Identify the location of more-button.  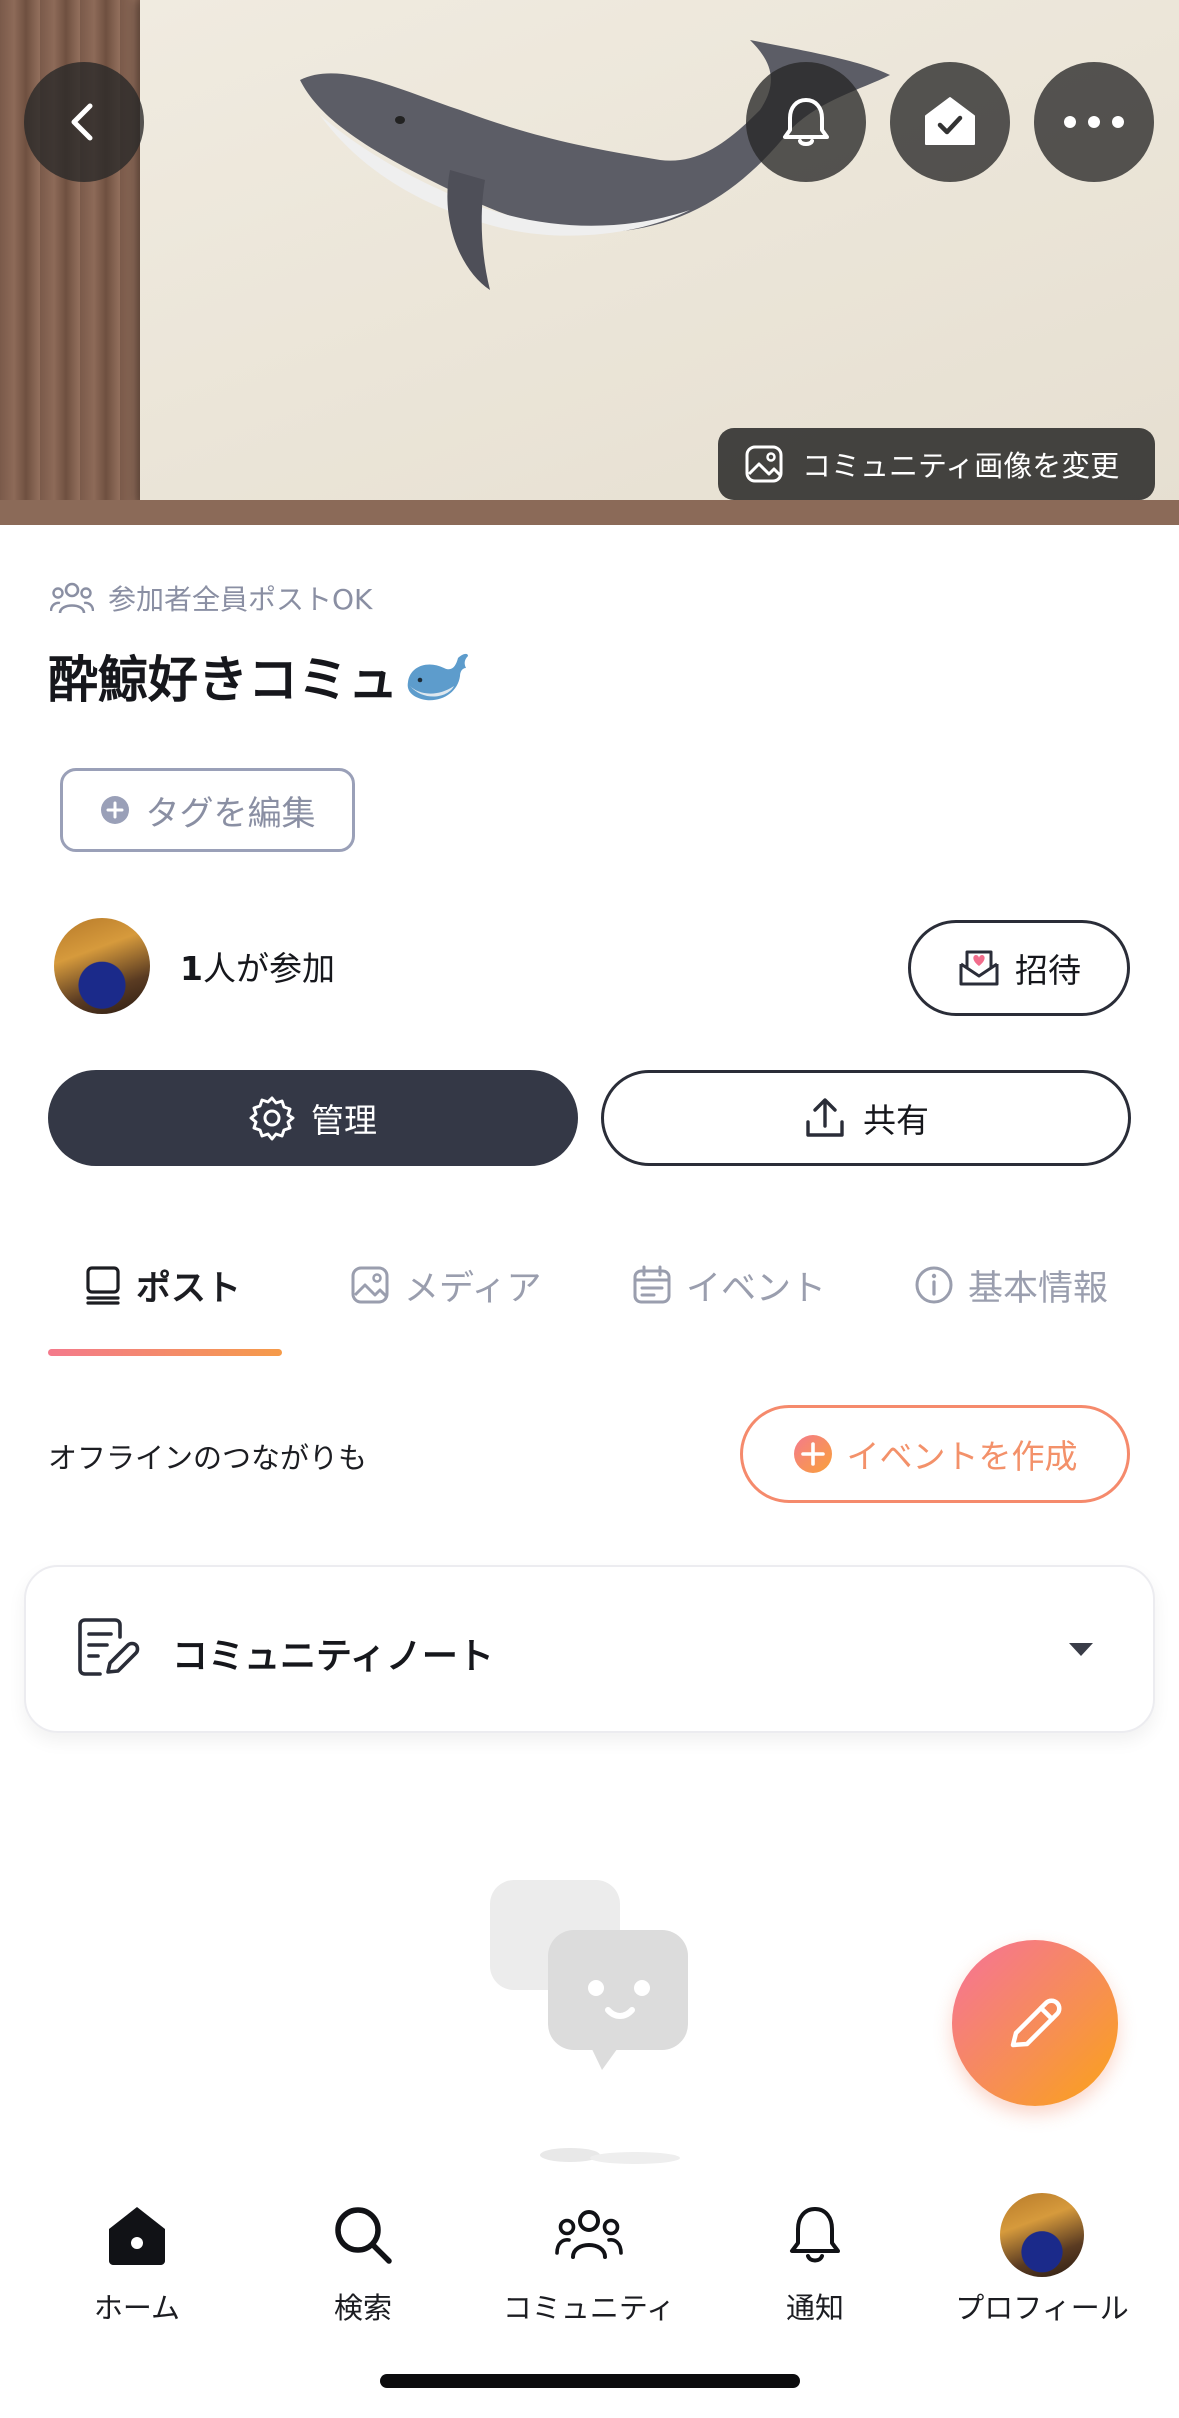
(1094, 122).